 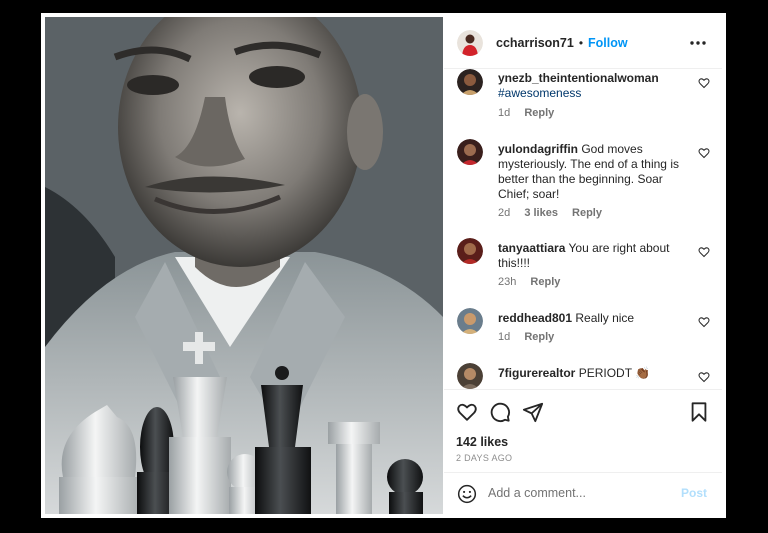 I want to click on commenter-username: yulondagriffin, so click(x=538, y=149).